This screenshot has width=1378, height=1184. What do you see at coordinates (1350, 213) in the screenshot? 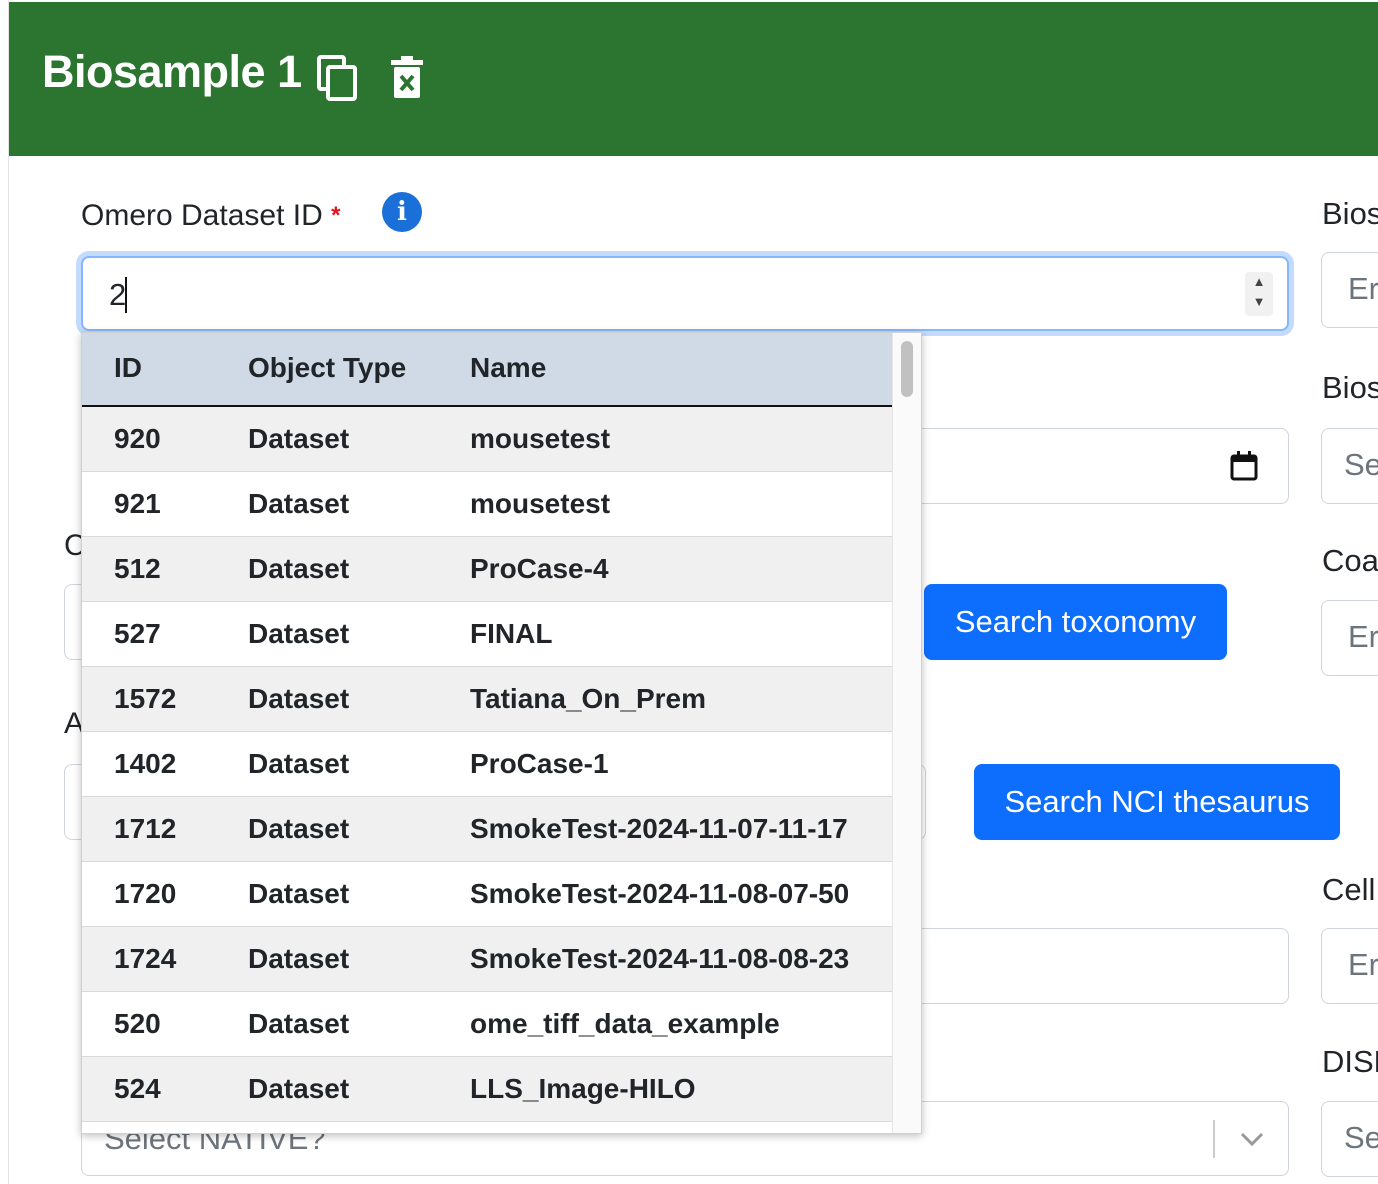
I see `right-label-1: Bios` at bounding box center [1350, 213].